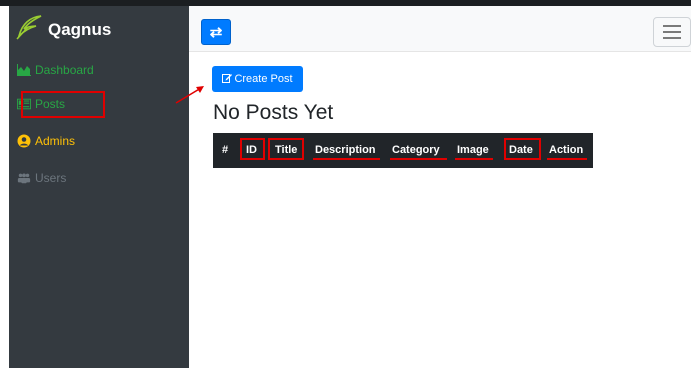 This screenshot has height=368, width=691. Describe the element at coordinates (286, 149) in the screenshot. I see `annotation-box-title` at that location.